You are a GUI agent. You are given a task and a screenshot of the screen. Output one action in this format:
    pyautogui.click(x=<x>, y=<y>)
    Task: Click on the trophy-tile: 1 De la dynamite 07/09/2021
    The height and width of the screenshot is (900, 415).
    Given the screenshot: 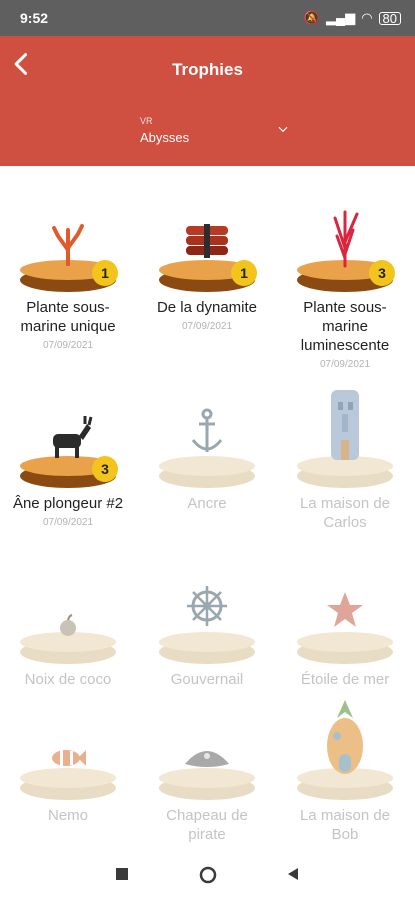 What is the action you would take?
    pyautogui.click(x=207, y=297)
    